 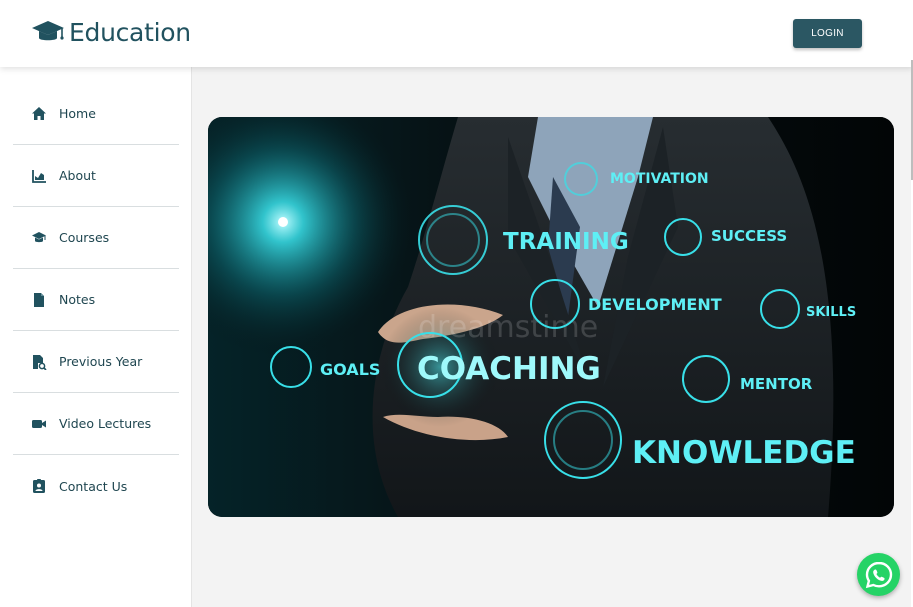 I want to click on home-icon, so click(x=39, y=114).